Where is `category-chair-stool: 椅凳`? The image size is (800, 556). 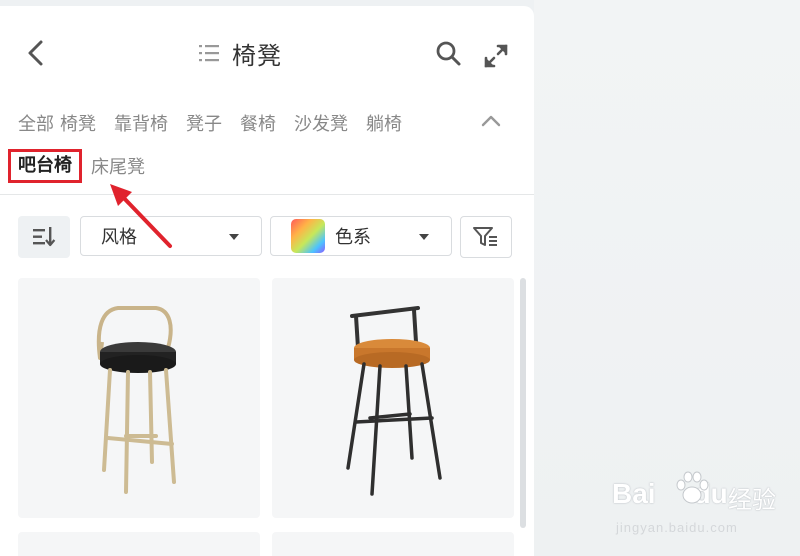
category-chair-stool: 椅凳 is located at coordinates (78, 123).